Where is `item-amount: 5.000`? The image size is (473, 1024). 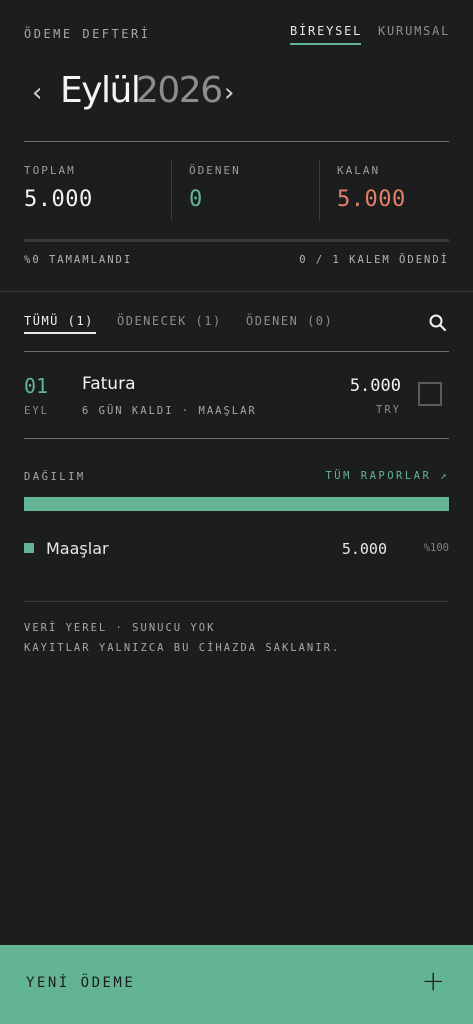
item-amount: 5.000 is located at coordinates (375, 386).